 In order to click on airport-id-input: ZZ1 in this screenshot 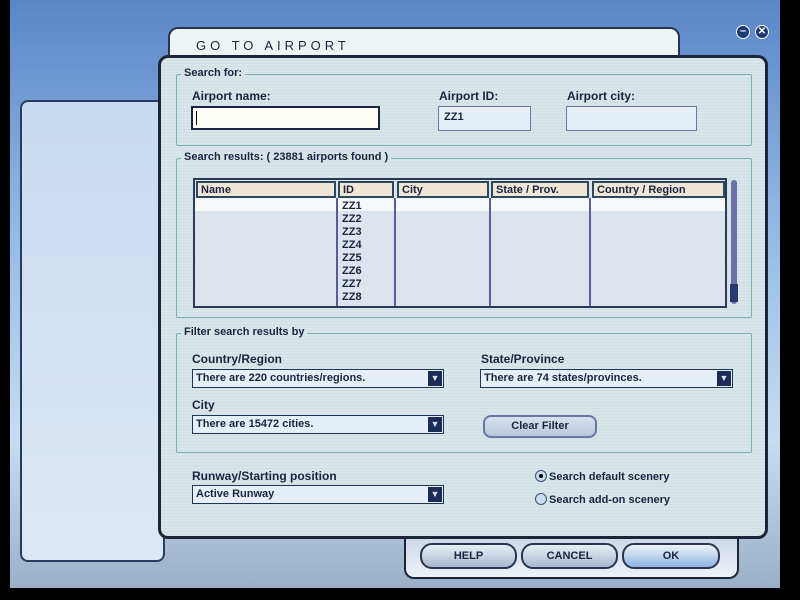, I will do `click(484, 118)`.